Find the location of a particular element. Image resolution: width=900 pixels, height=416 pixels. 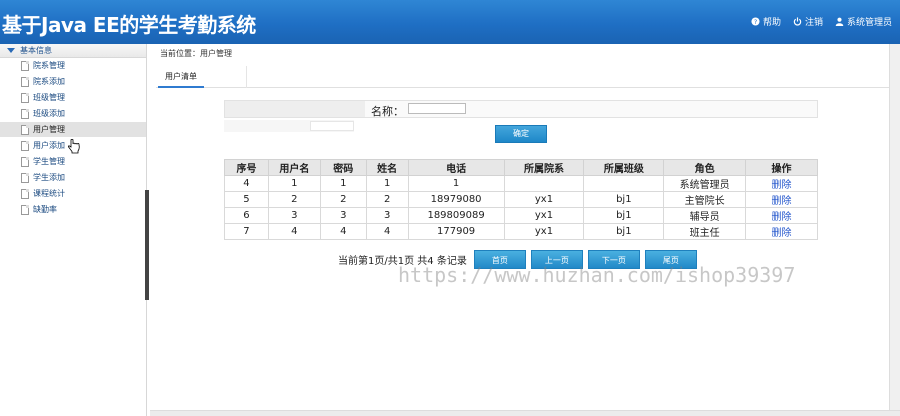

table-row: 4 1 1 1 1 系统管理员 删除 is located at coordinates (521, 183).